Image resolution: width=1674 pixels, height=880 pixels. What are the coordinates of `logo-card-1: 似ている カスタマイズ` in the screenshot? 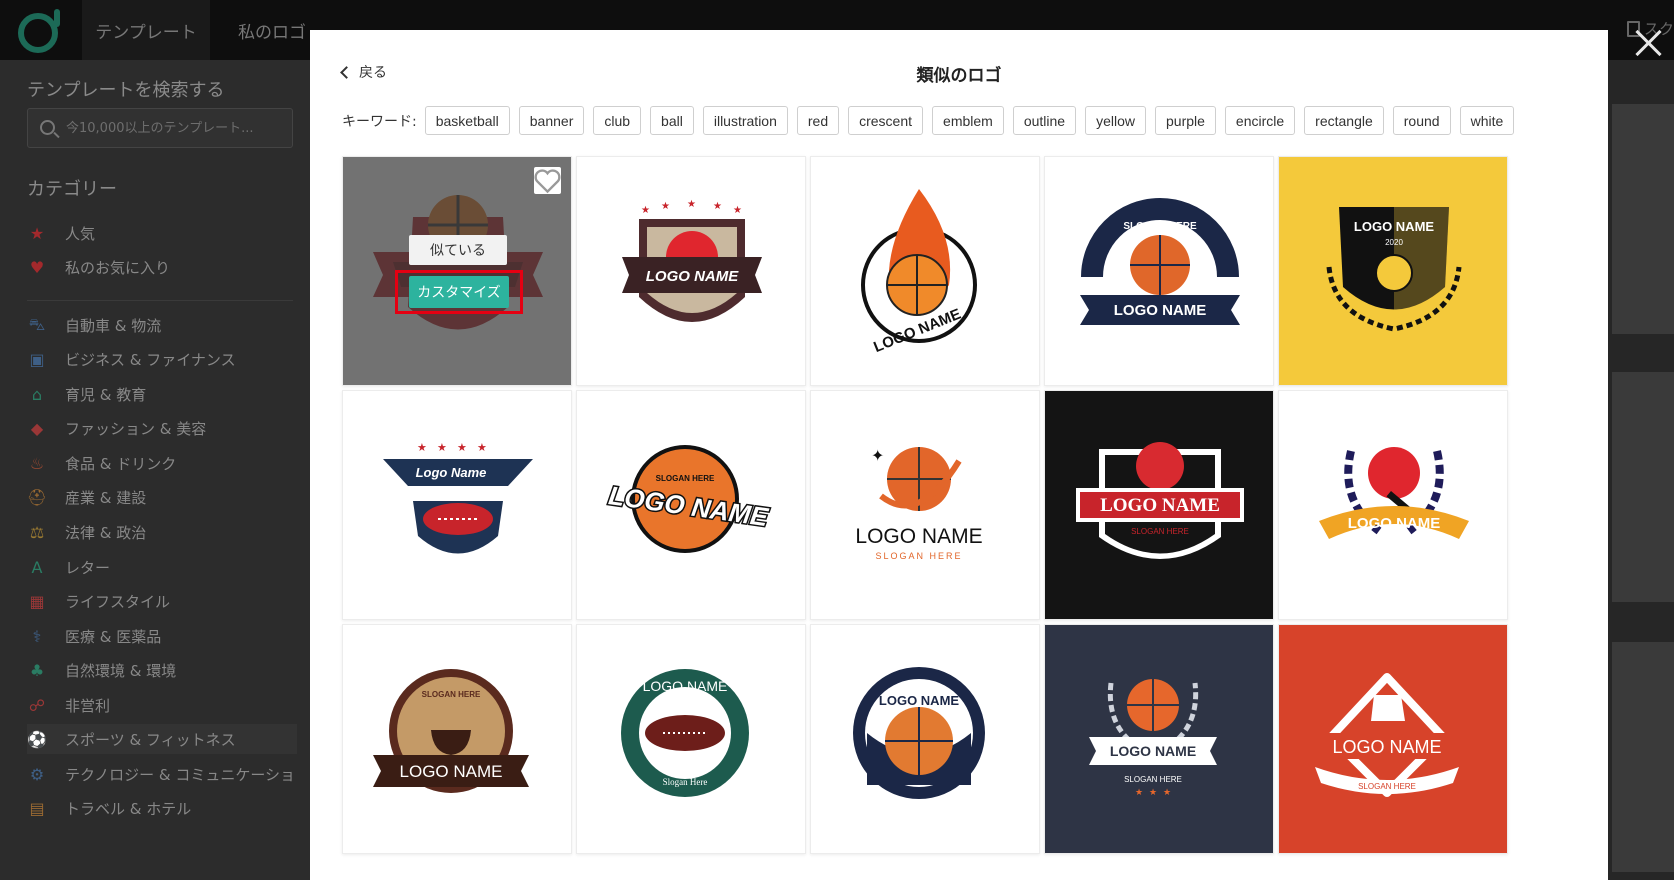 It's located at (457, 271).